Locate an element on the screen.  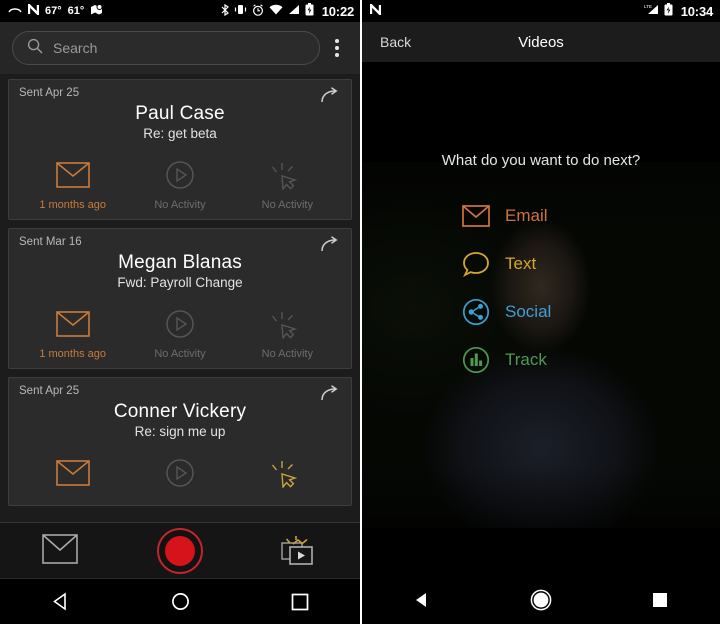
bluetooth-icon is located at coordinates (225, 11).